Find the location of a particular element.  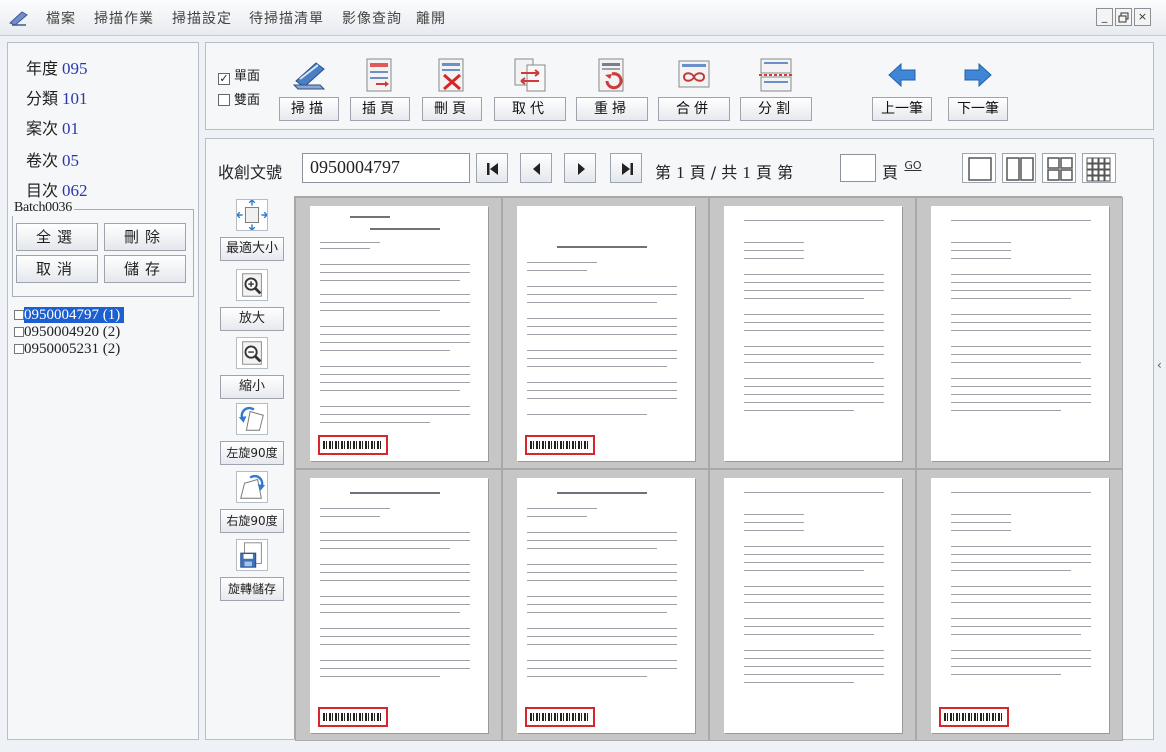

rotate-right-button: 右旋90度 is located at coordinates (252, 503).